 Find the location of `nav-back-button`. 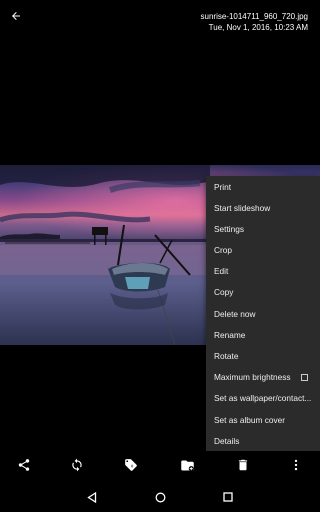

nav-back-button is located at coordinates (92, 497).